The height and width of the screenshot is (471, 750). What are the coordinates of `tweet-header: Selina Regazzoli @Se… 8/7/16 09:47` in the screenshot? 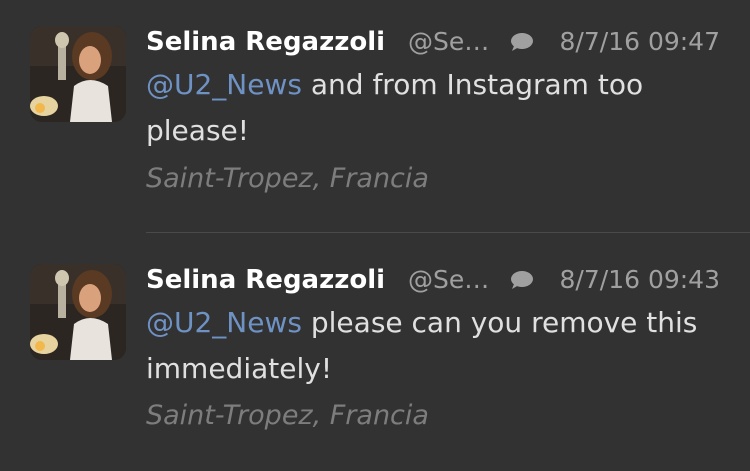 It's located at (436, 42).